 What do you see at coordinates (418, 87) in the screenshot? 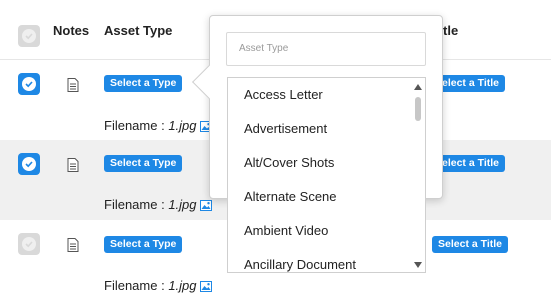
I see `scroll-up-arrow-icon` at bounding box center [418, 87].